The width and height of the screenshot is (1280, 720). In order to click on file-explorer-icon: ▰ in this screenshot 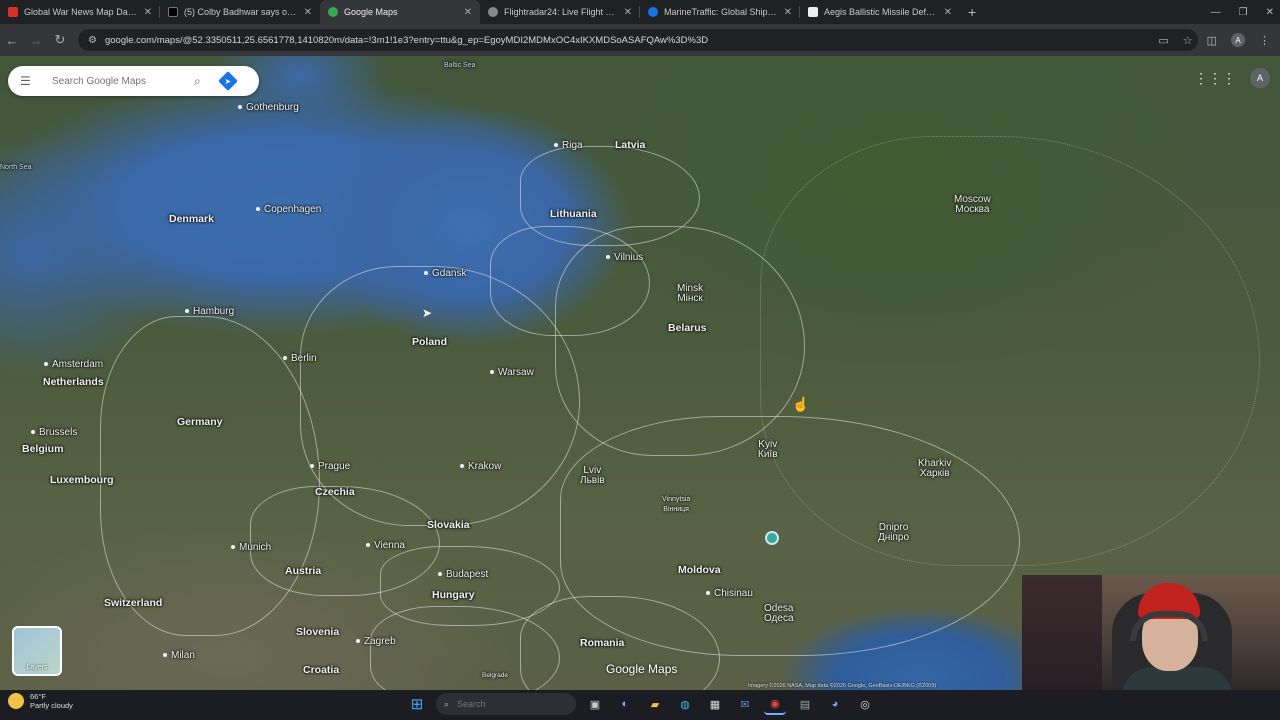, I will do `click(655, 704)`.